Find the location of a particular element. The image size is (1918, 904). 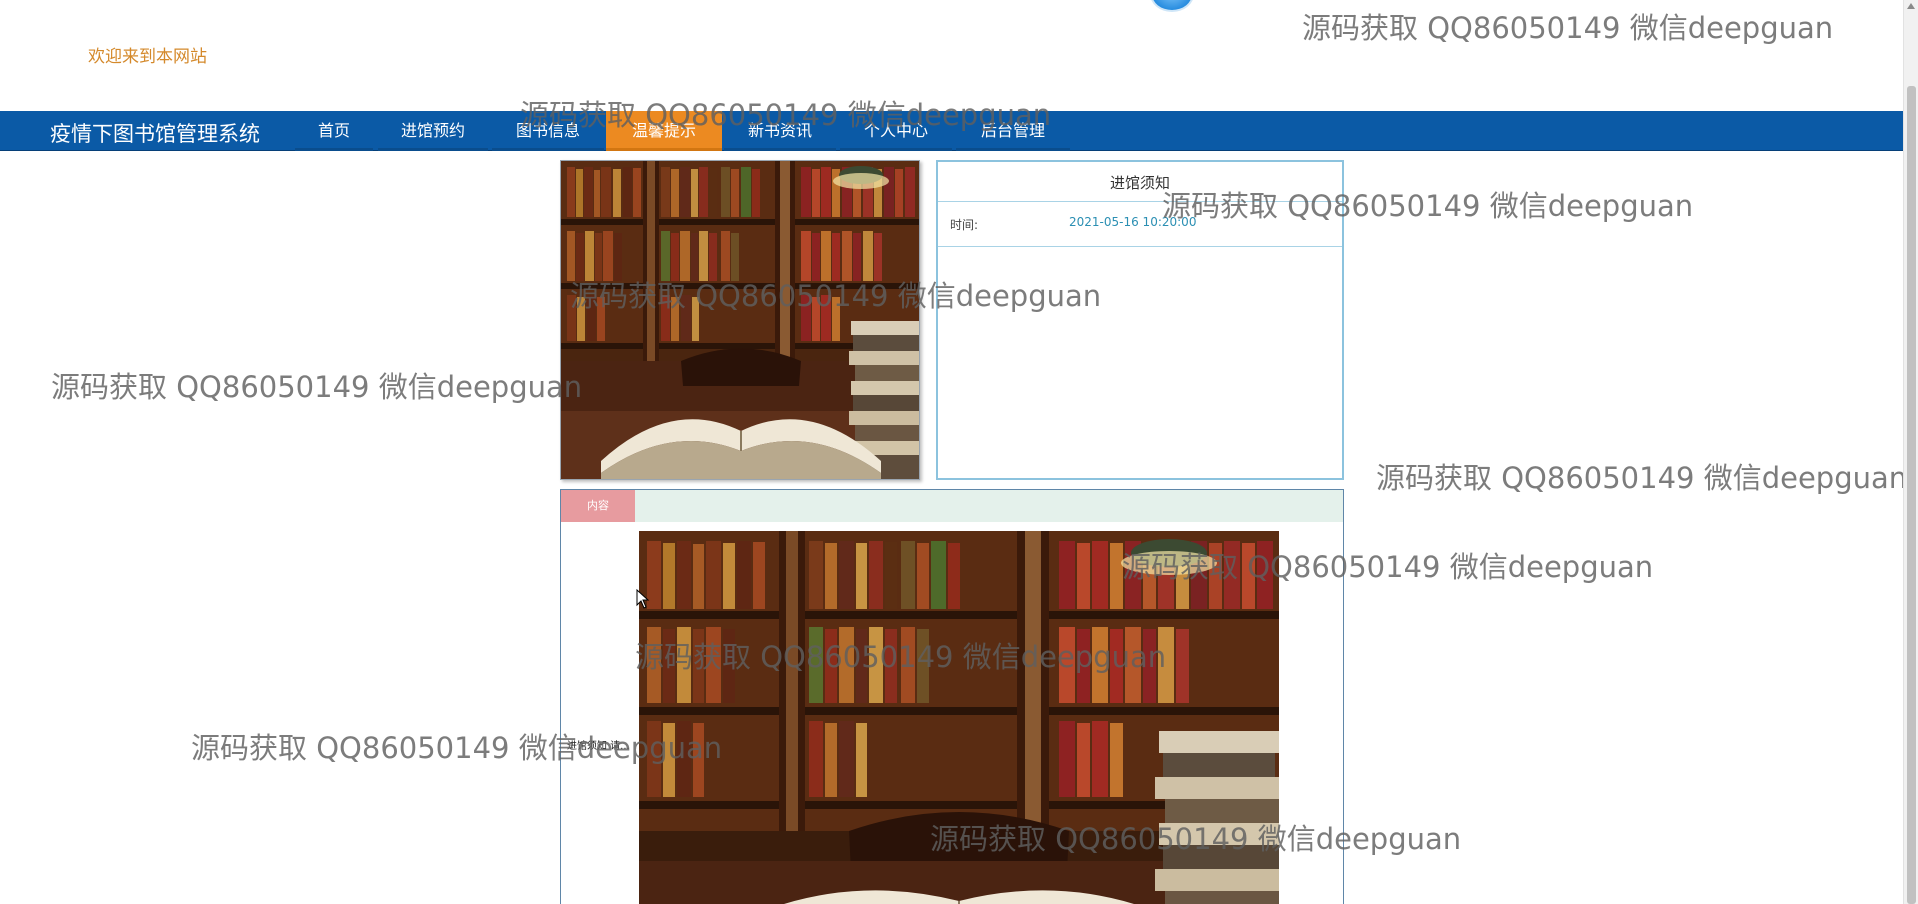

floating-ball-icon is located at coordinates (1172, 6).